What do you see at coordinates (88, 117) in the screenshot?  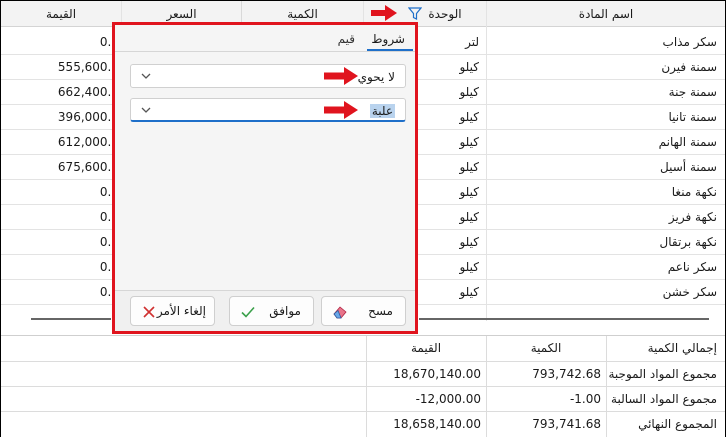 I see `value-cell: 396,000.0` at bounding box center [88, 117].